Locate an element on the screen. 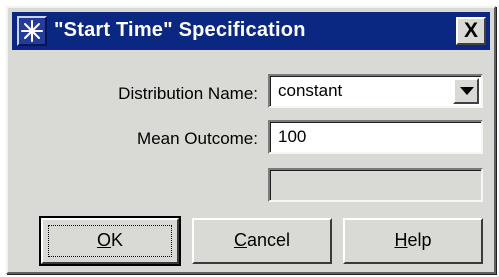 This screenshot has height=277, width=499. extra-parameter-field is located at coordinates (375, 185).